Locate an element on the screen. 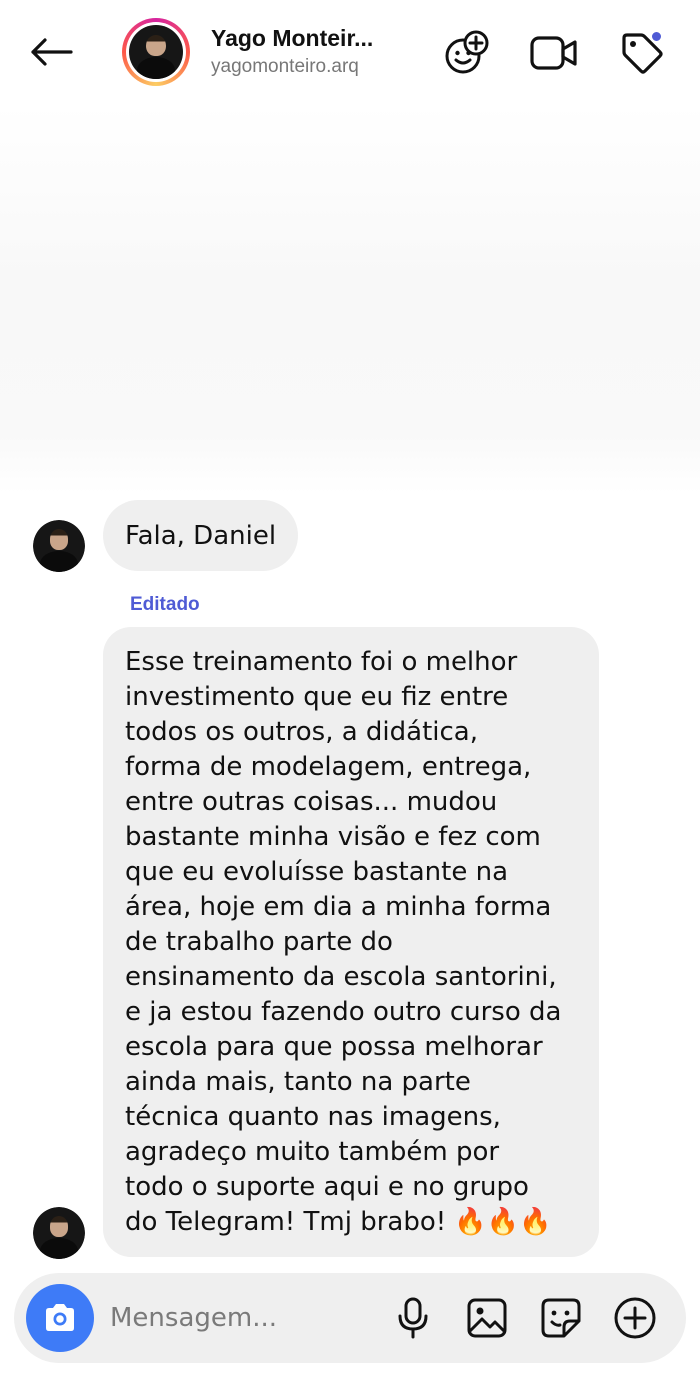 This screenshot has height=1379, width=700. message-line: bastante minha visão e fez com is located at coordinates (333, 837).